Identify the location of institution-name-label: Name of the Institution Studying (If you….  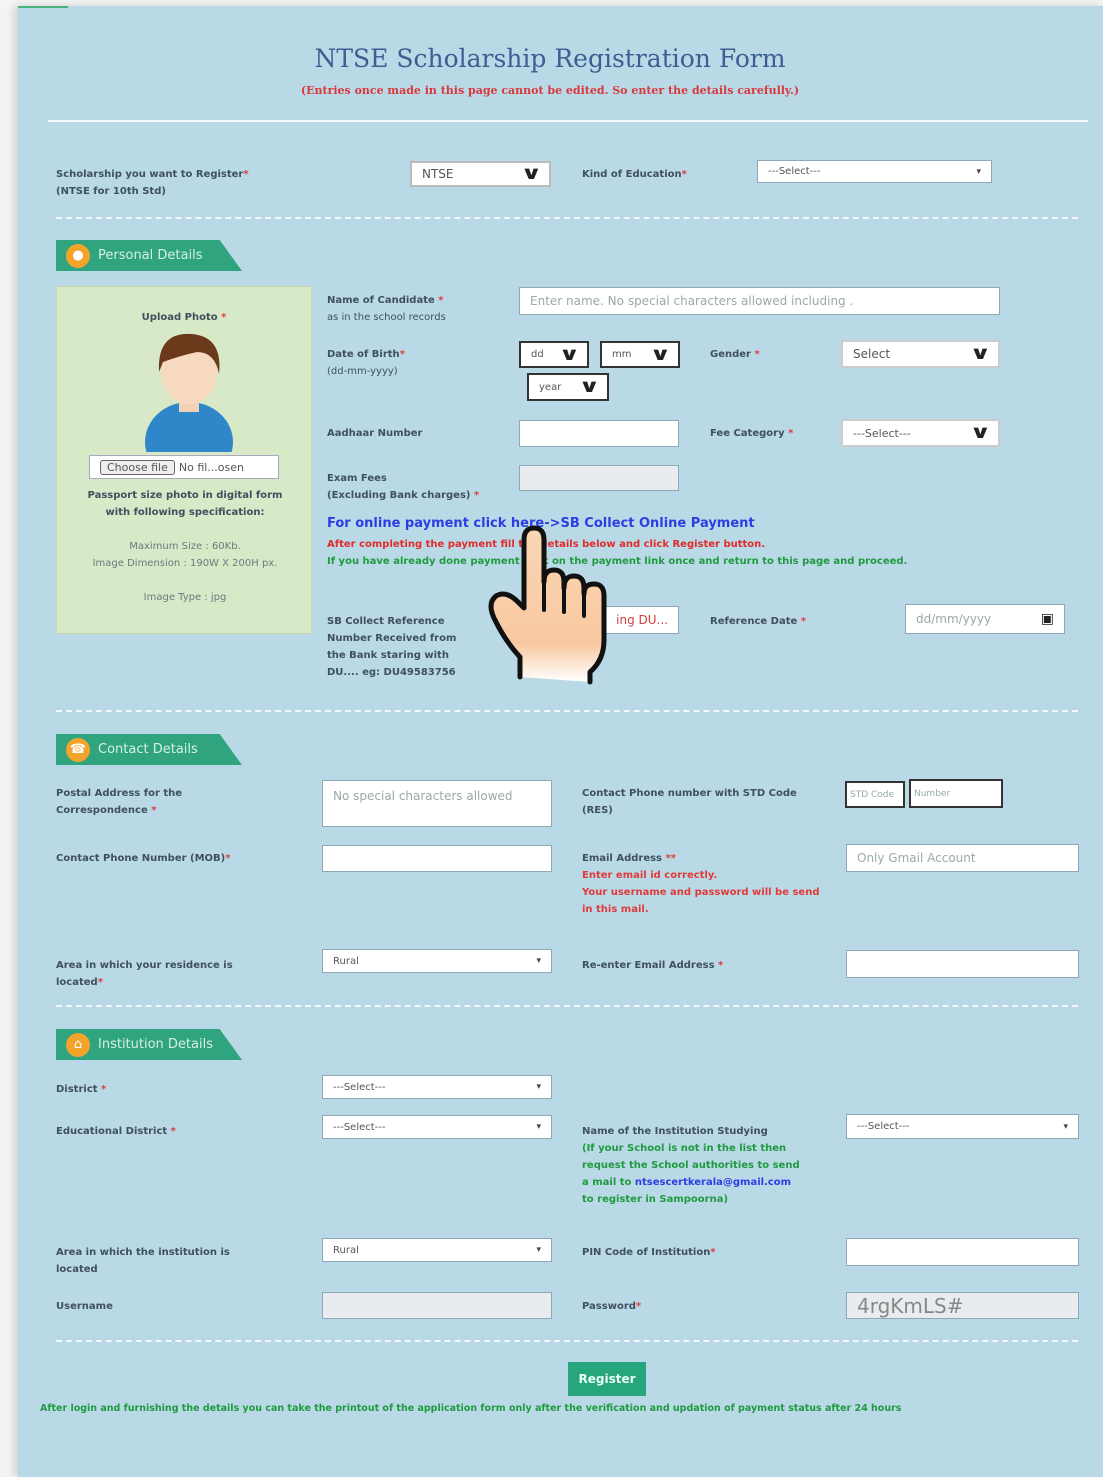
(691, 1165).